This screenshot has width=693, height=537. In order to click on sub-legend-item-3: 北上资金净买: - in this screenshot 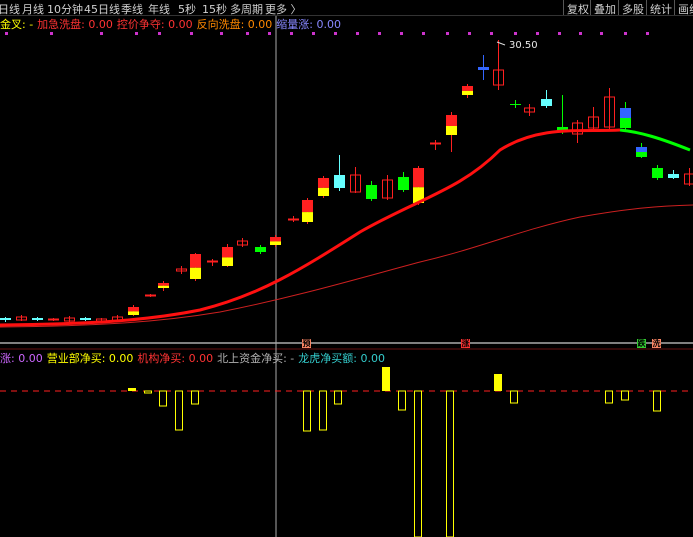, I will do `click(256, 358)`.